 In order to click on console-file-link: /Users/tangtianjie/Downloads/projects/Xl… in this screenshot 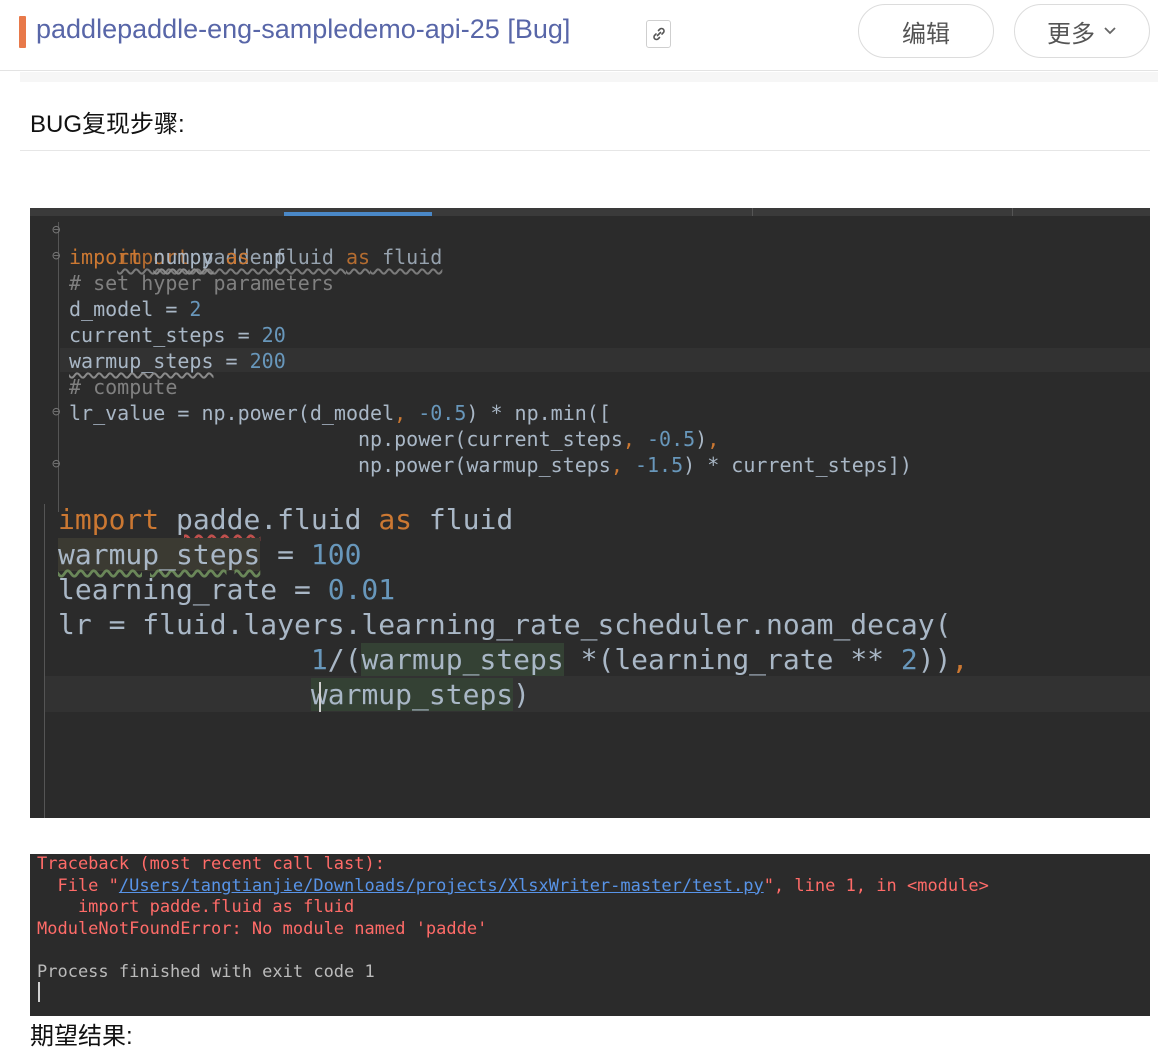, I will do `click(441, 886)`.